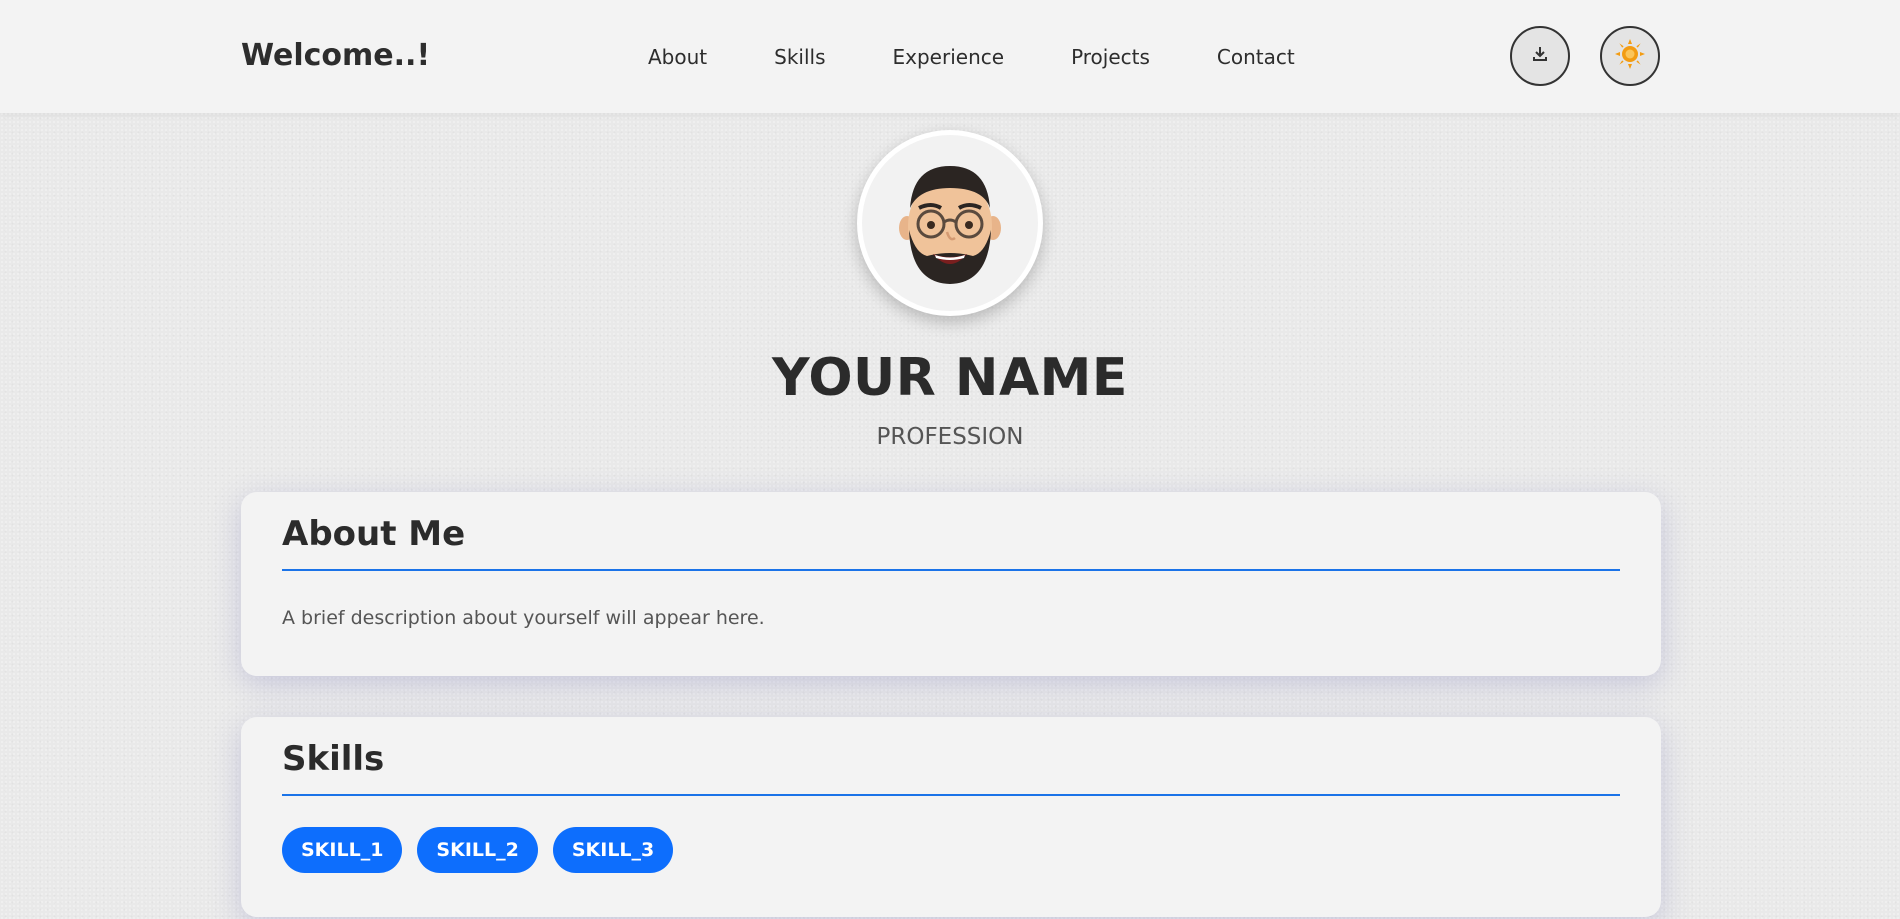 This screenshot has width=1900, height=919. I want to click on skill-pill: SKILL_2, so click(477, 850).